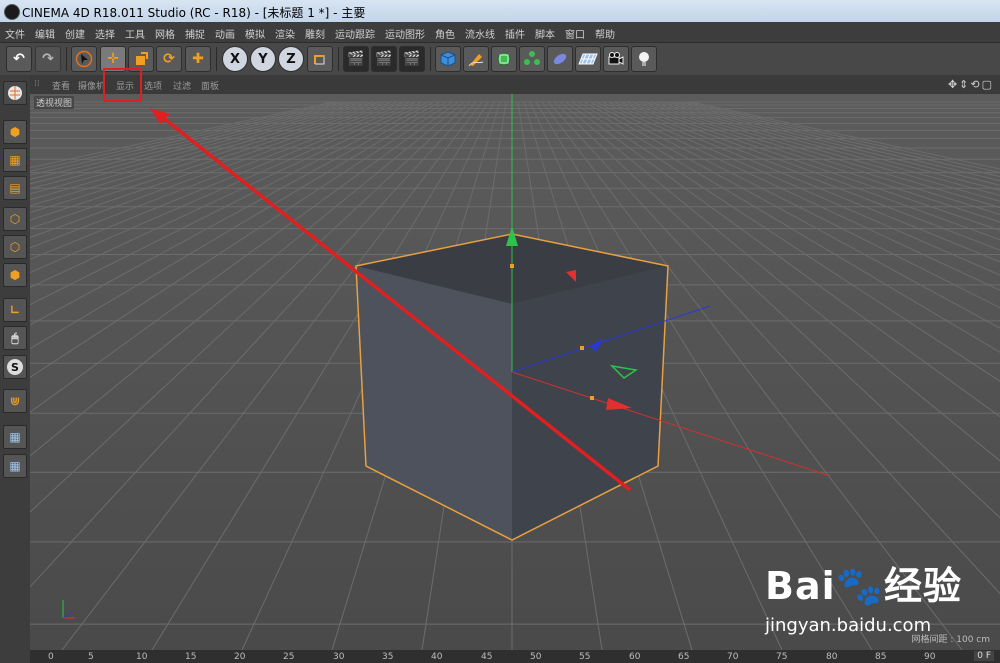  I want to click on menu-create: 创建, so click(75, 33).